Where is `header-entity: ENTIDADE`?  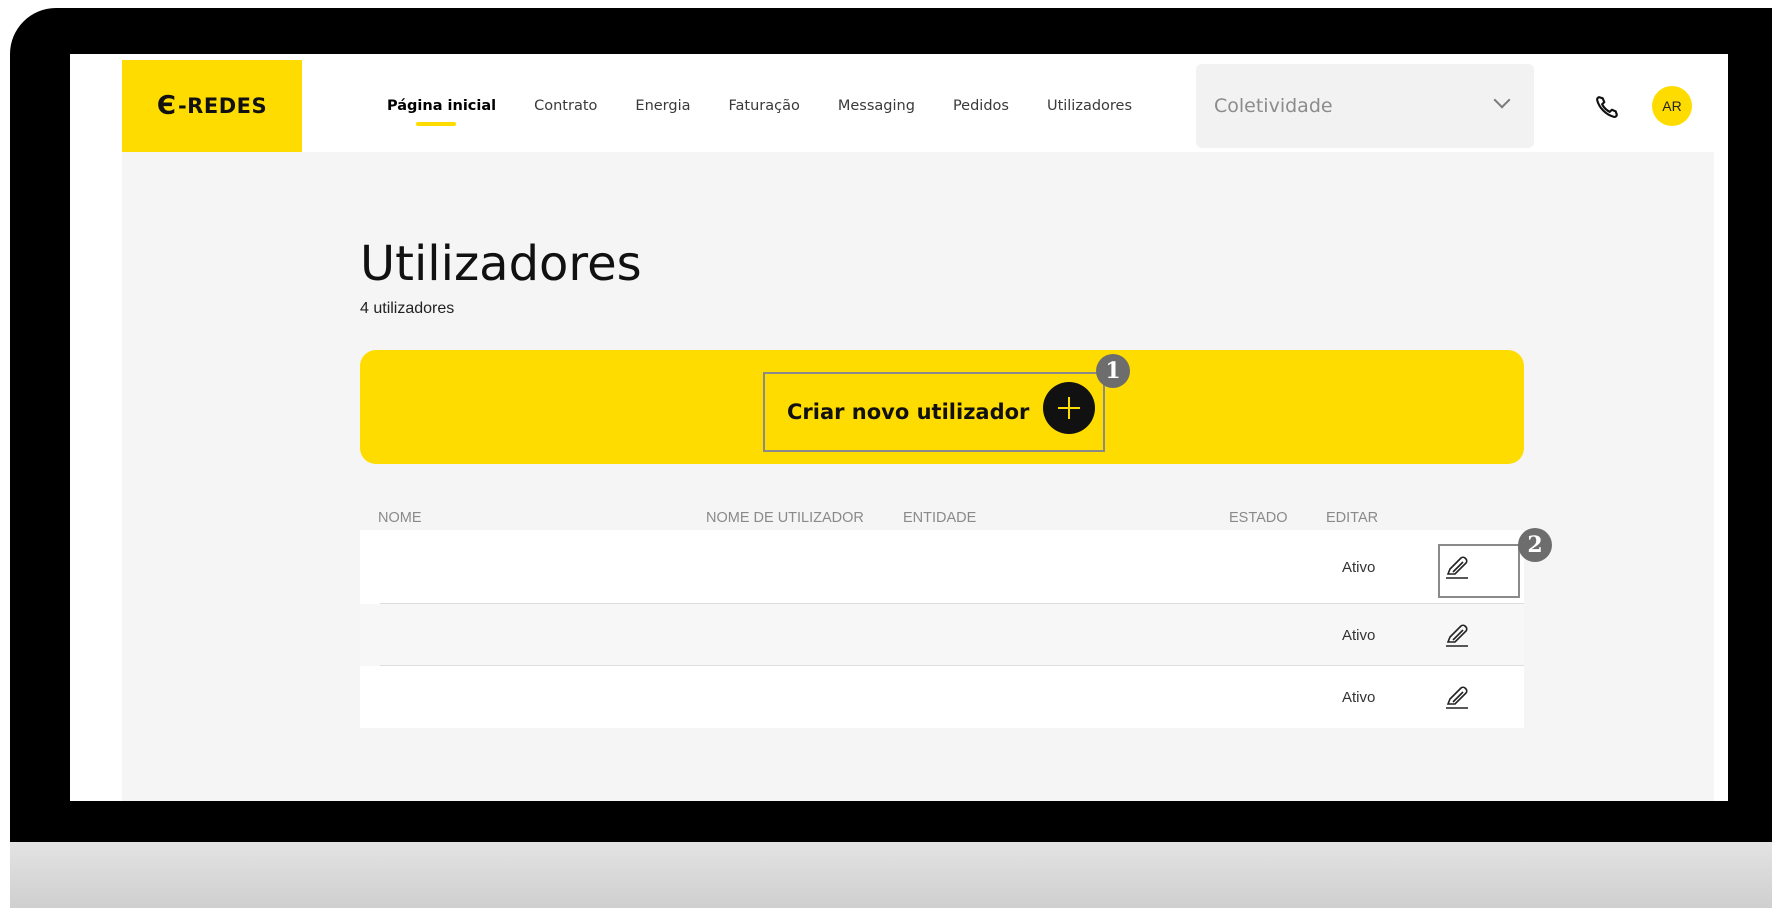 header-entity: ENTIDADE is located at coordinates (940, 518).